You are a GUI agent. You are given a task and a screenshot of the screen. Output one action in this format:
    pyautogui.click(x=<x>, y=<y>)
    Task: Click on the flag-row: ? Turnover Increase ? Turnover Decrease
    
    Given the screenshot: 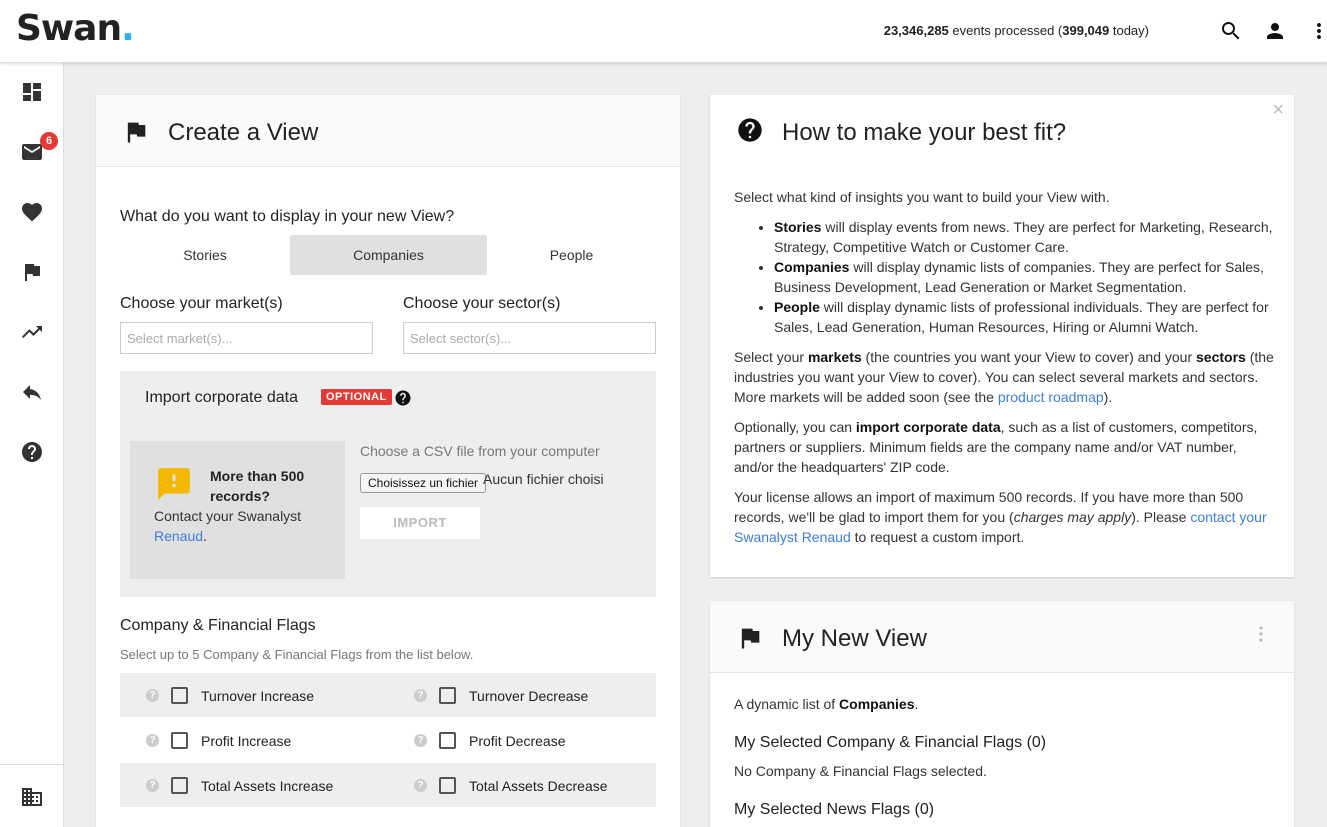 What is the action you would take?
    pyautogui.click(x=388, y=695)
    